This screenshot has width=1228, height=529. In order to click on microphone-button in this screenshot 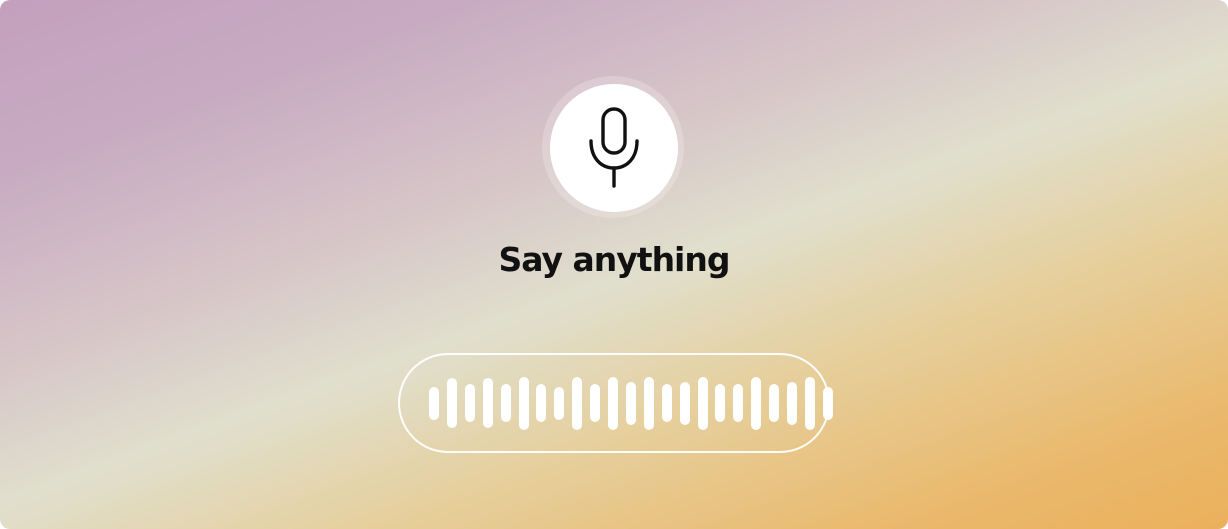, I will do `click(614, 148)`.